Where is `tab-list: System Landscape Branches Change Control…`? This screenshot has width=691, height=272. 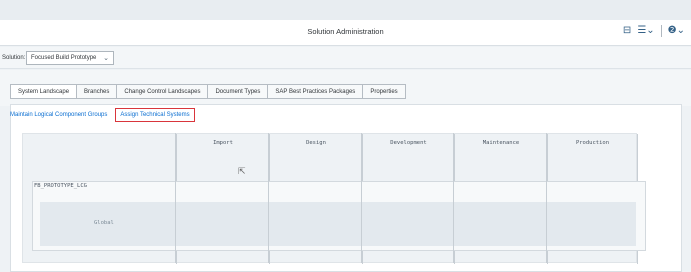 tab-list: System Landscape Branches Change Control… is located at coordinates (208, 91).